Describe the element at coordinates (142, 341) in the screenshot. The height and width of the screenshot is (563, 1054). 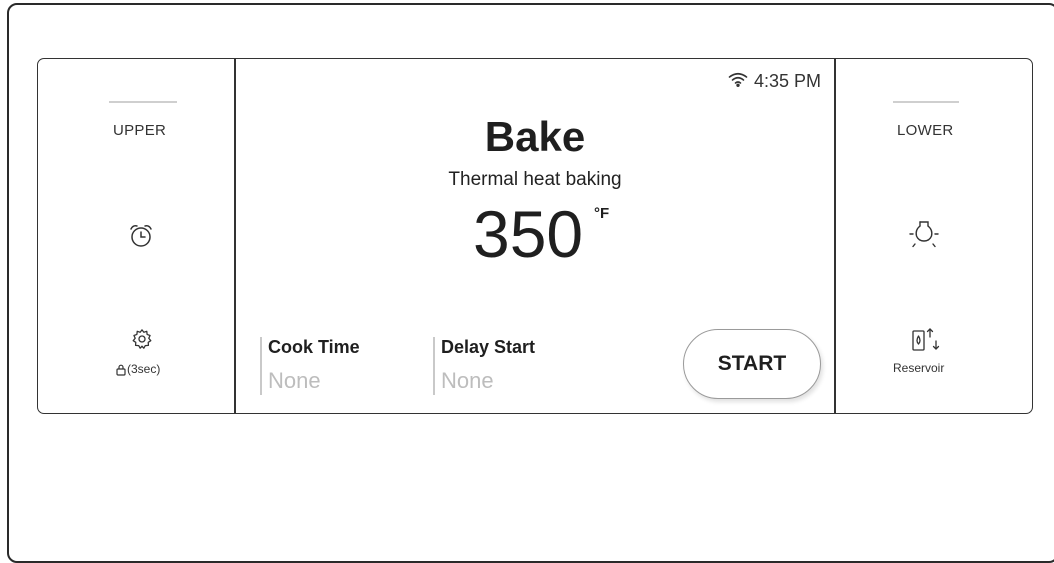
I see `gear-icon` at that location.